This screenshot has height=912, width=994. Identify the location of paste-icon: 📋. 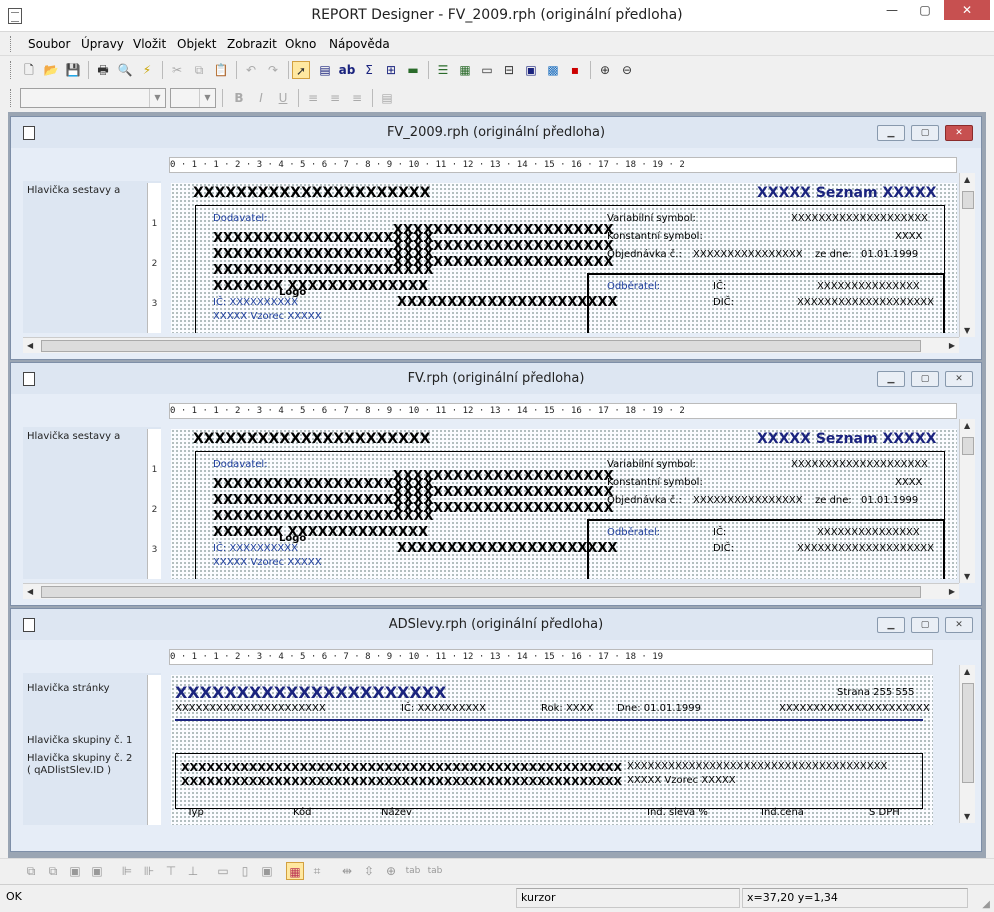
(221, 70).